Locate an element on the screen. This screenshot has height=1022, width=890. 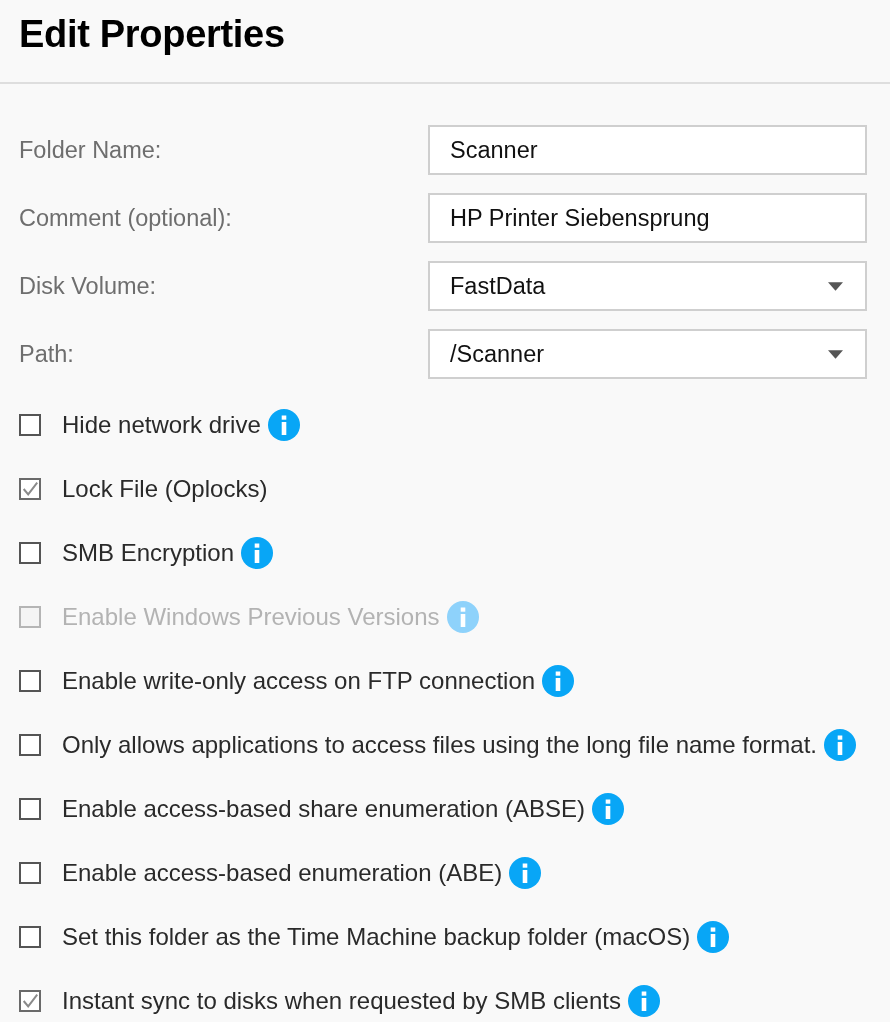
field-label: Comment (optional): is located at coordinates (125, 218).